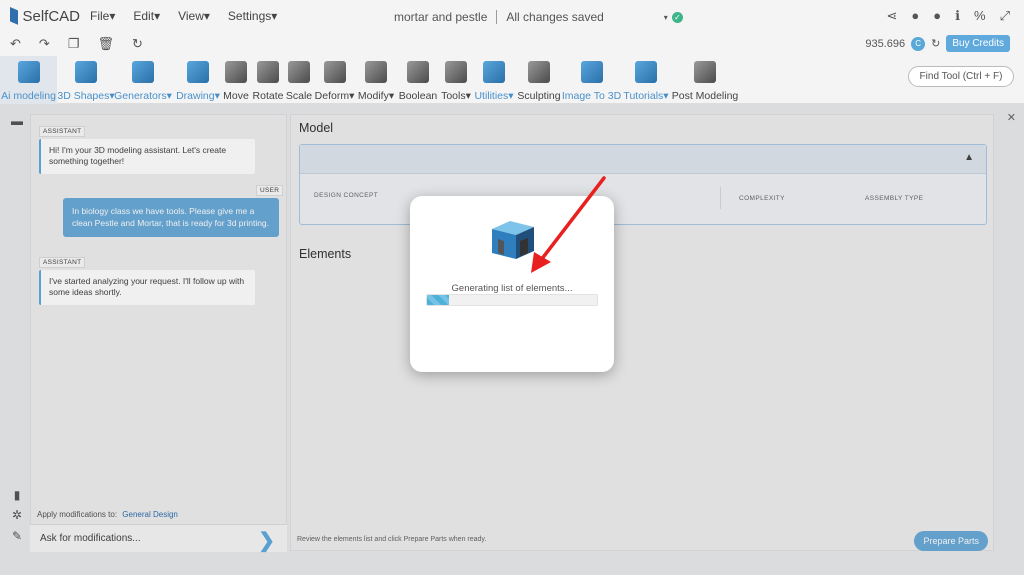 The width and height of the screenshot is (1024, 575). I want to click on tools-icon, so click(456, 72).